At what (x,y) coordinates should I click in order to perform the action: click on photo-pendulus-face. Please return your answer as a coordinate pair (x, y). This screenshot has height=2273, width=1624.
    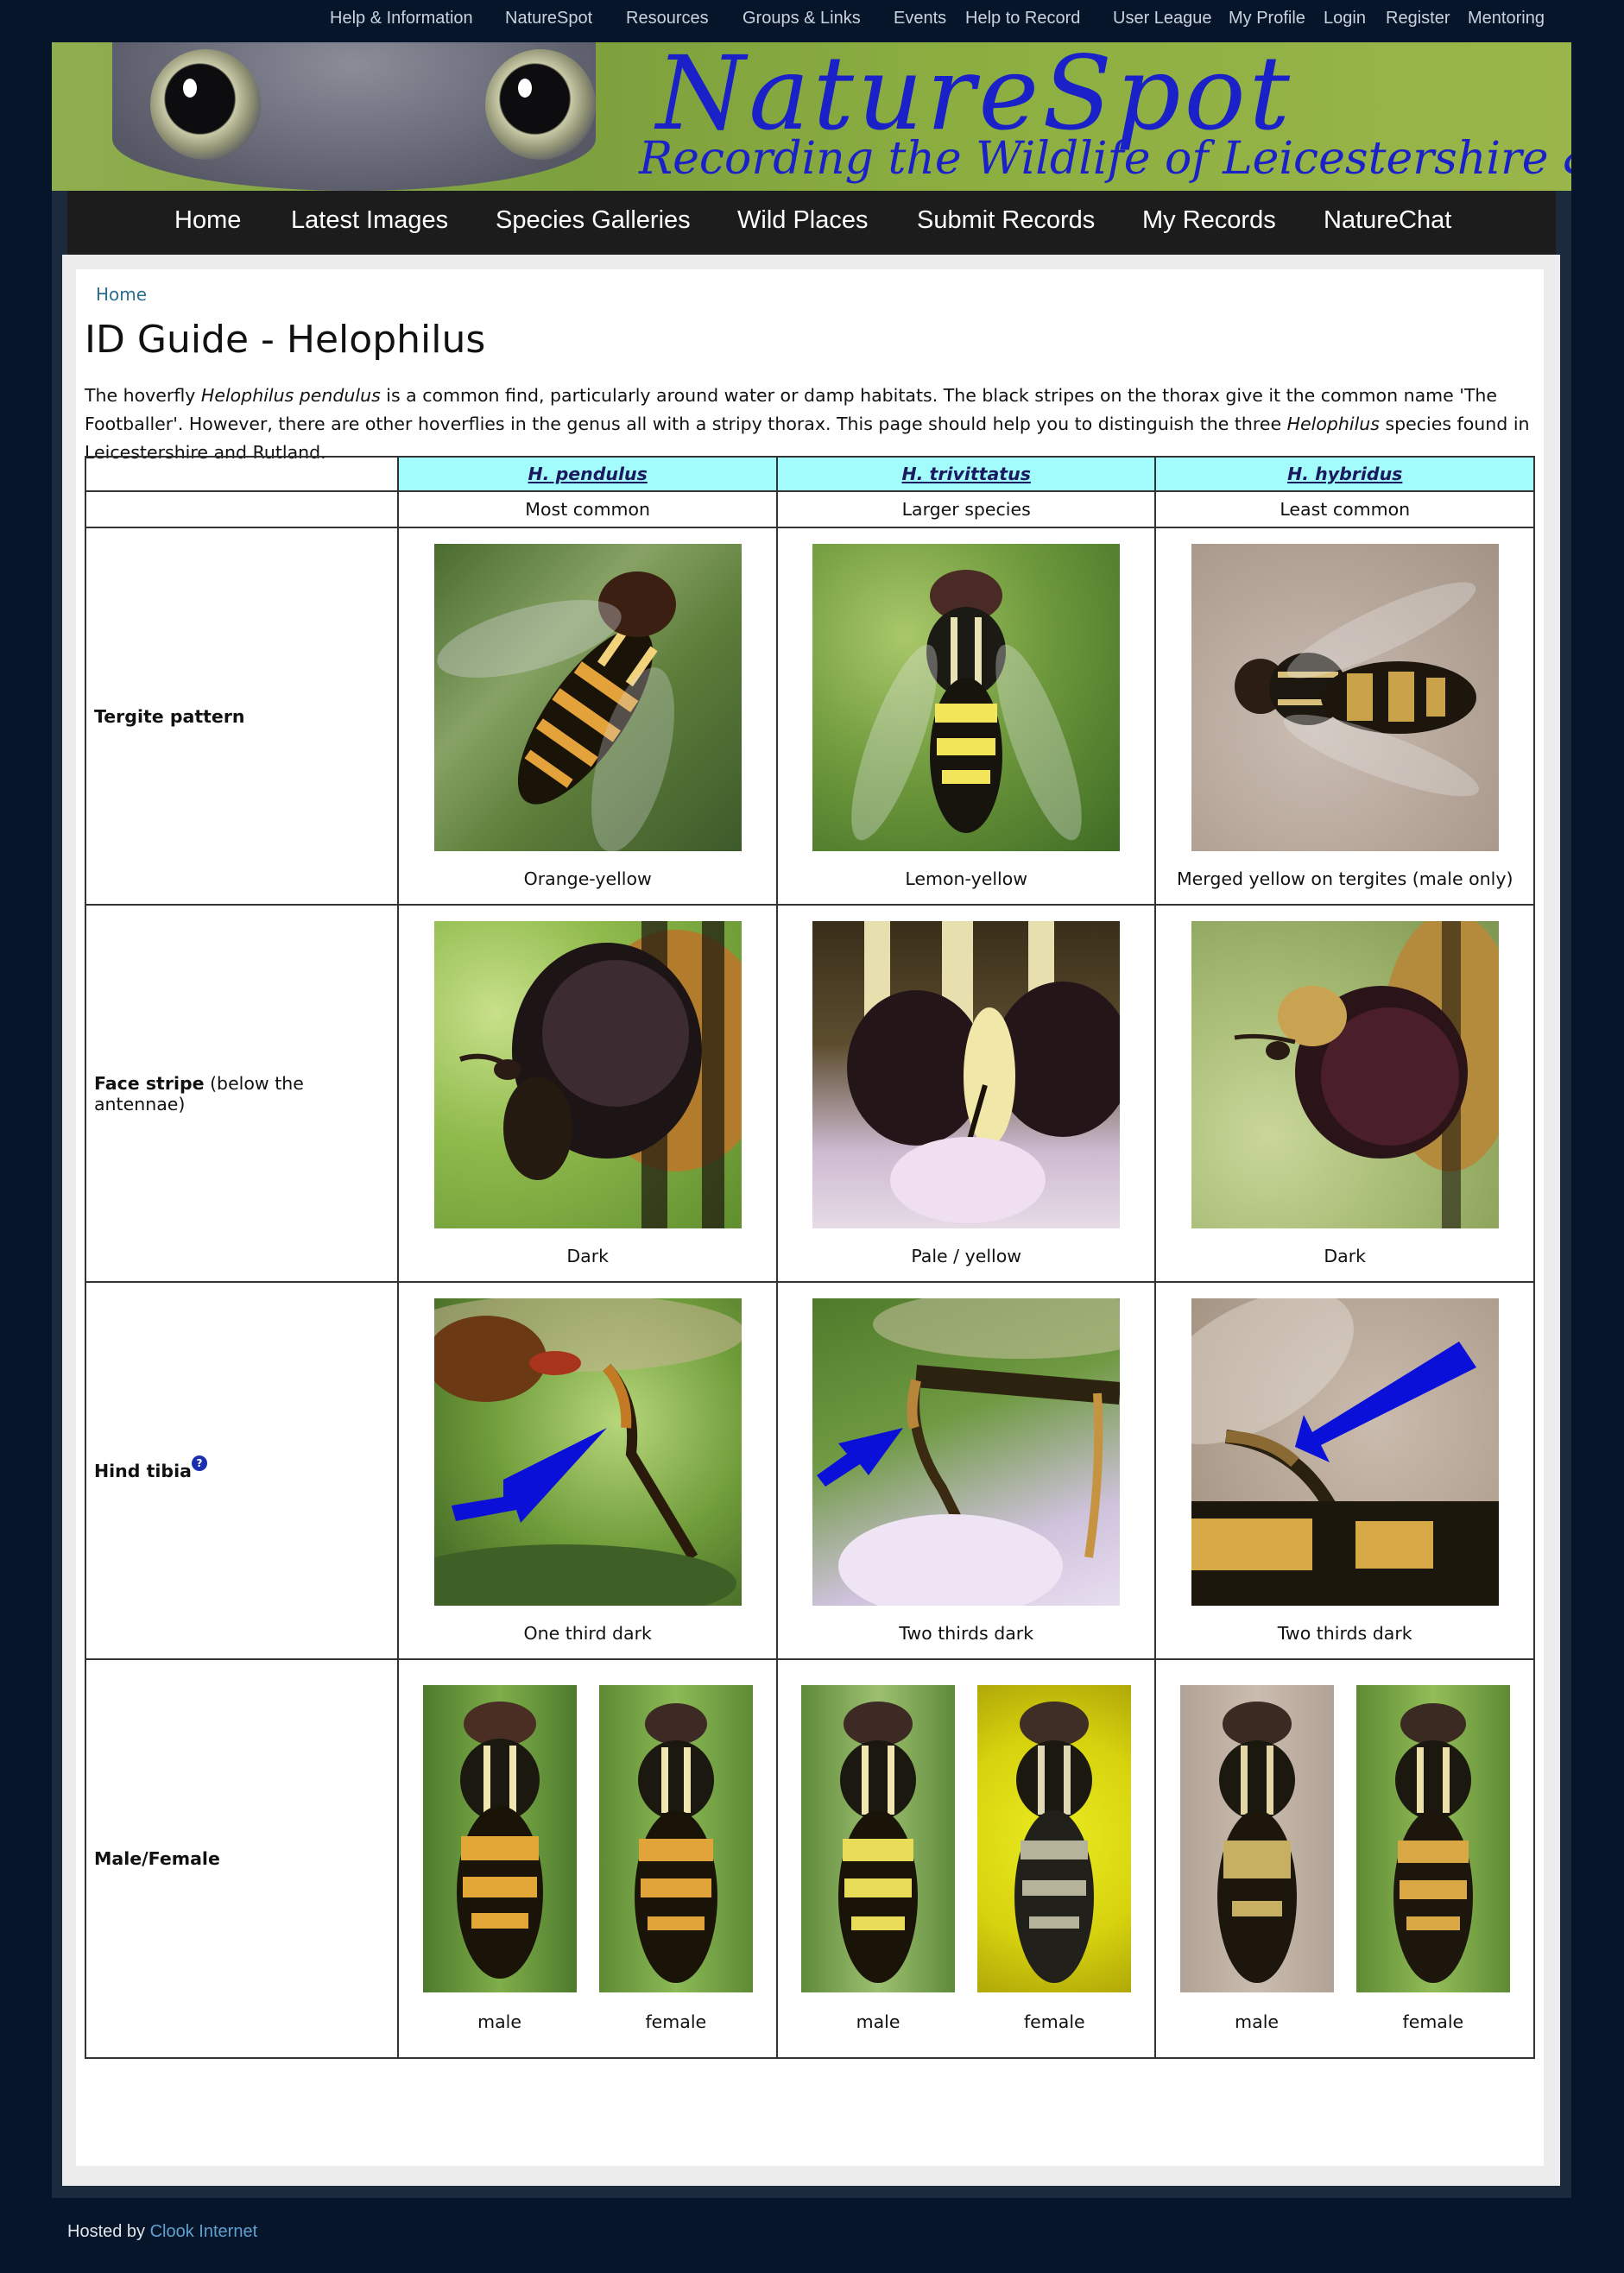
    Looking at the image, I should click on (587, 1074).